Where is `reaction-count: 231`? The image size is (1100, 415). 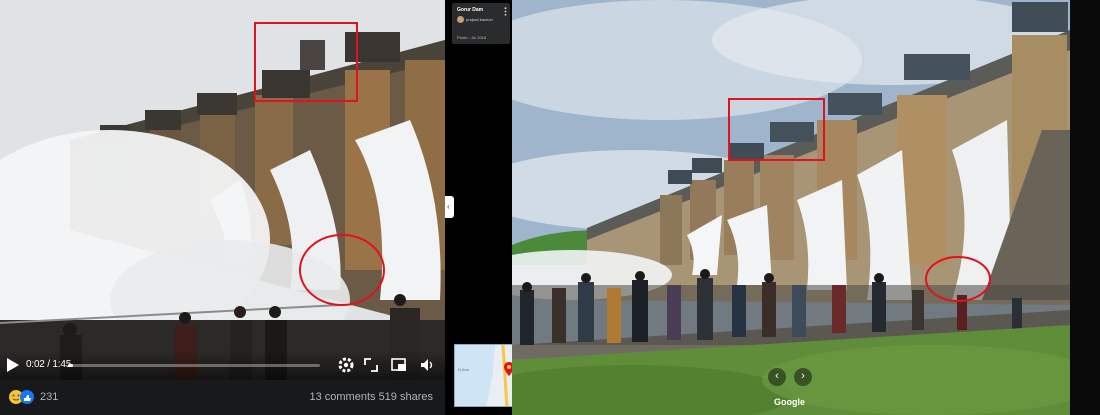 reaction-count: 231 is located at coordinates (49, 397).